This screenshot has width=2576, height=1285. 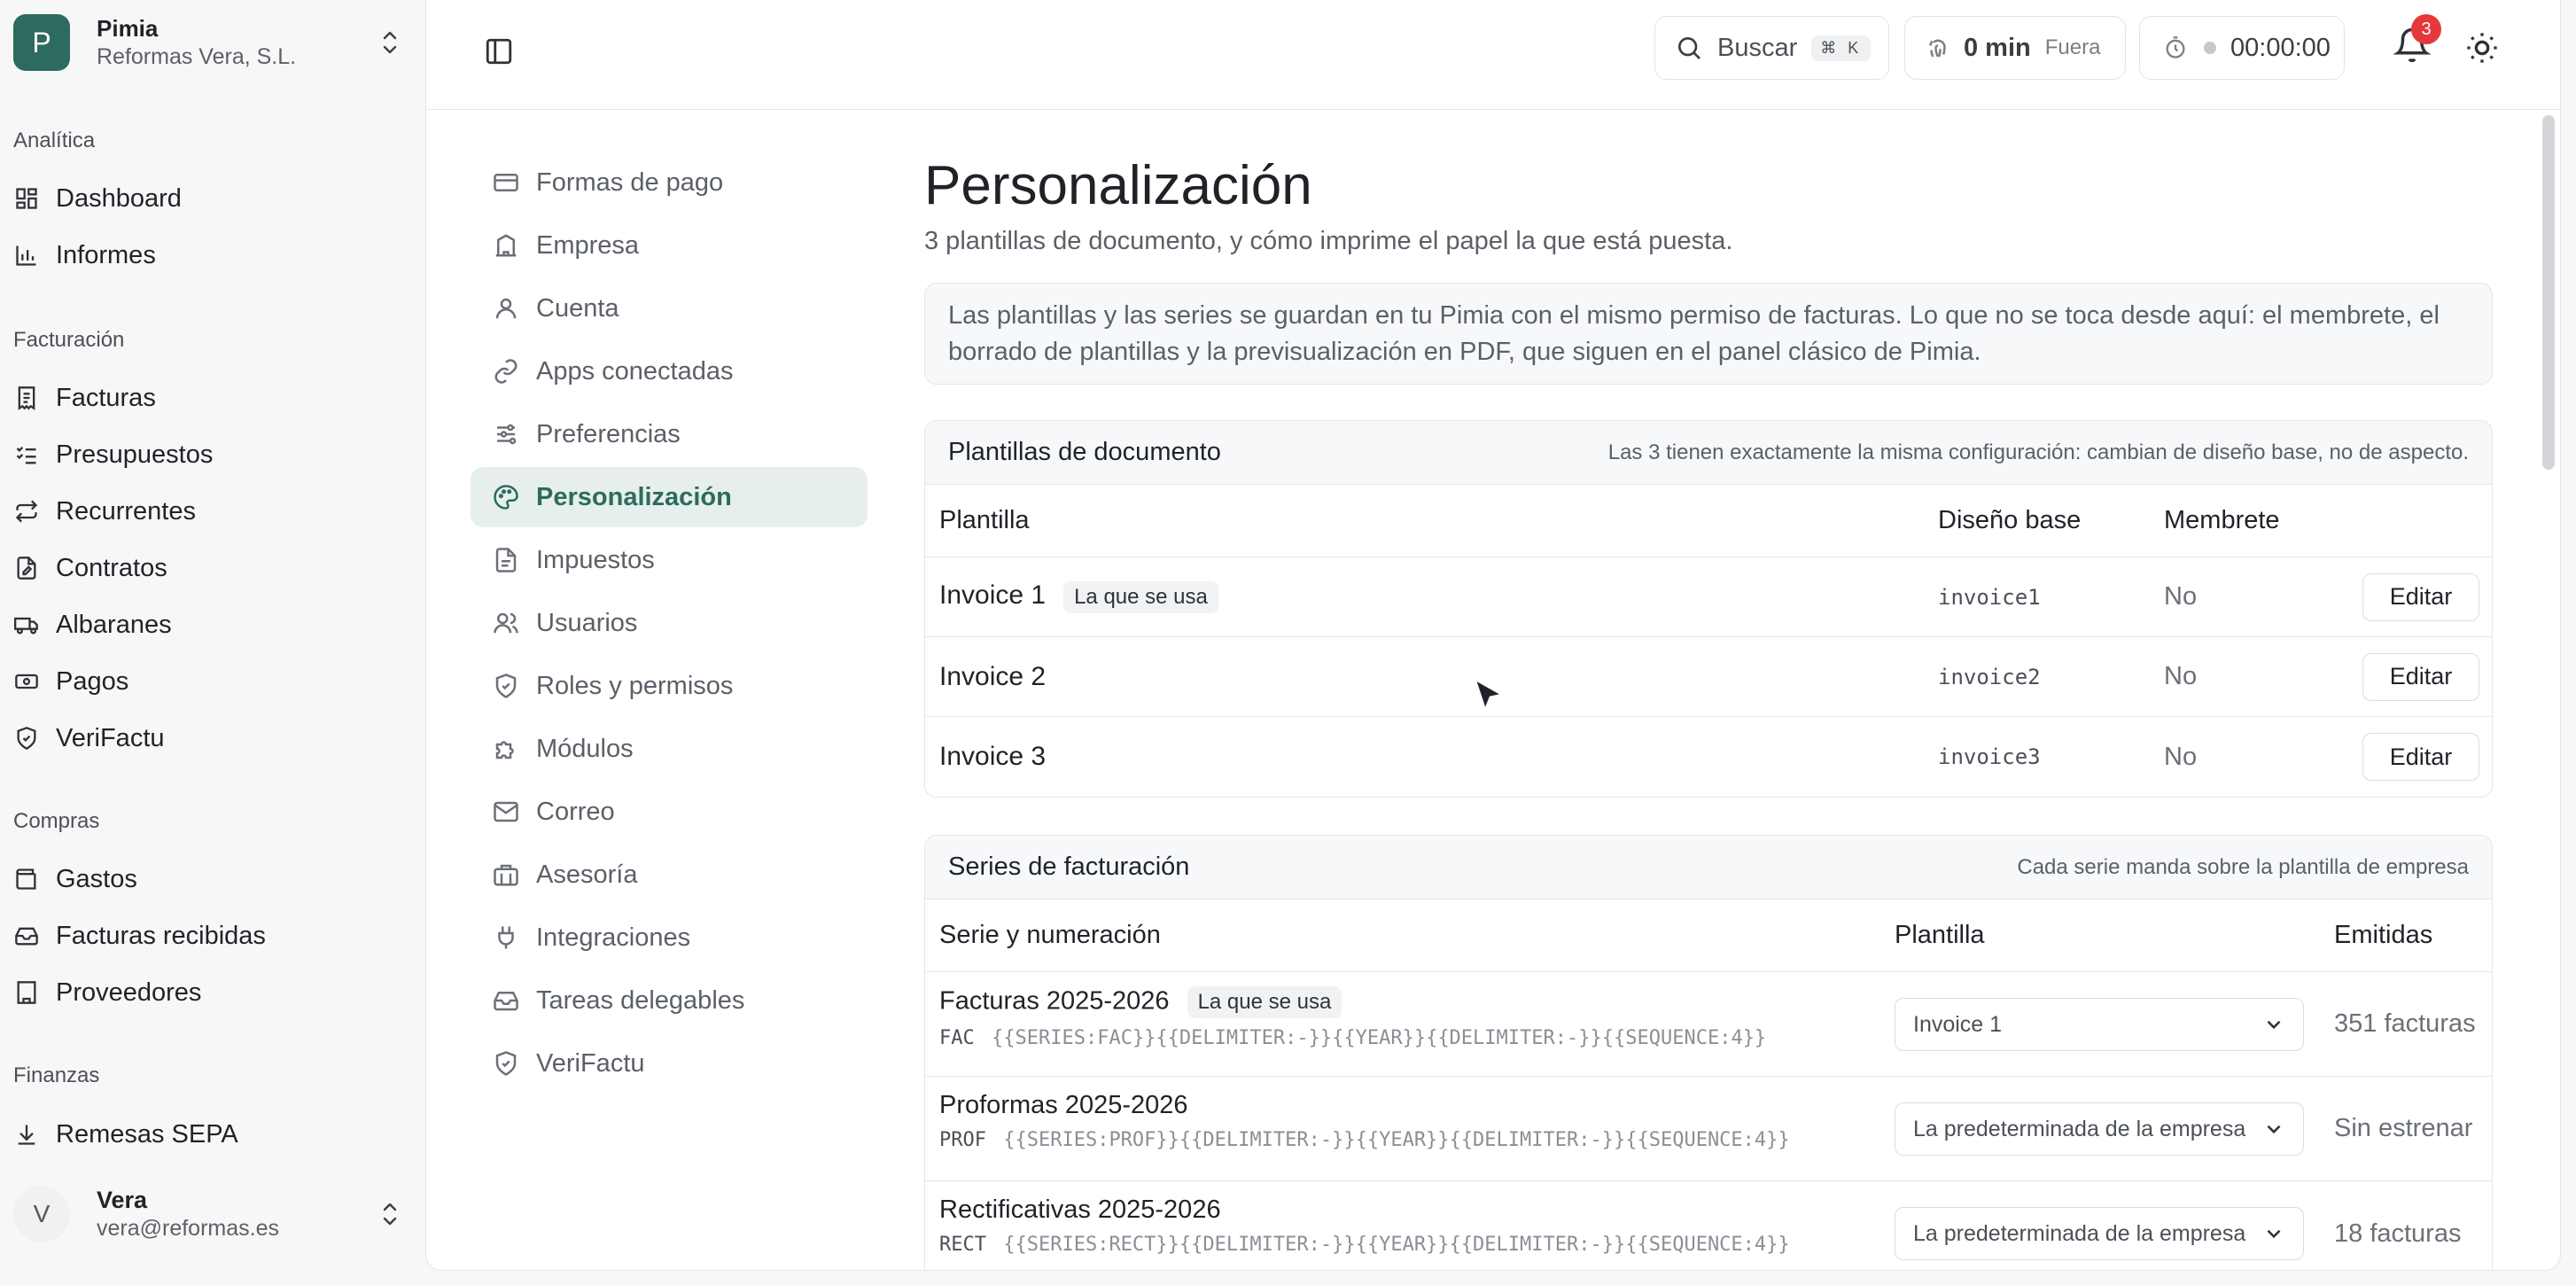 I want to click on nav-item-dashboard: Dashboard, so click(x=208, y=198).